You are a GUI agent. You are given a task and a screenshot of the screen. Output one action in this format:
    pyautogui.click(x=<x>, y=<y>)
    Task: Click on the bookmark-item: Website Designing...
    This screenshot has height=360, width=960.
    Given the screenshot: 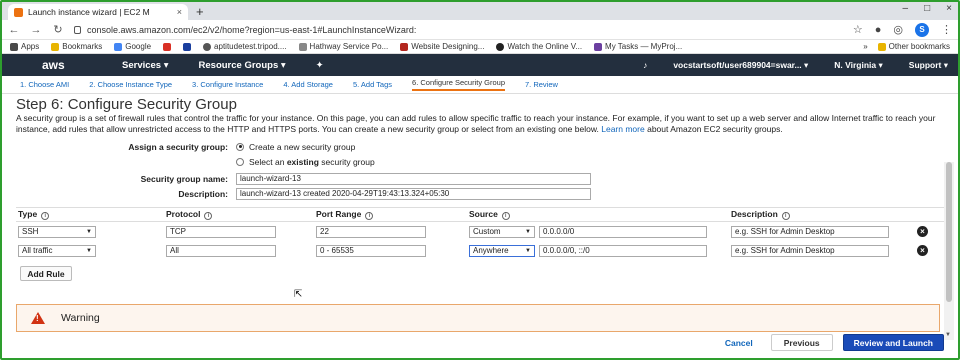 What is the action you would take?
    pyautogui.click(x=442, y=46)
    